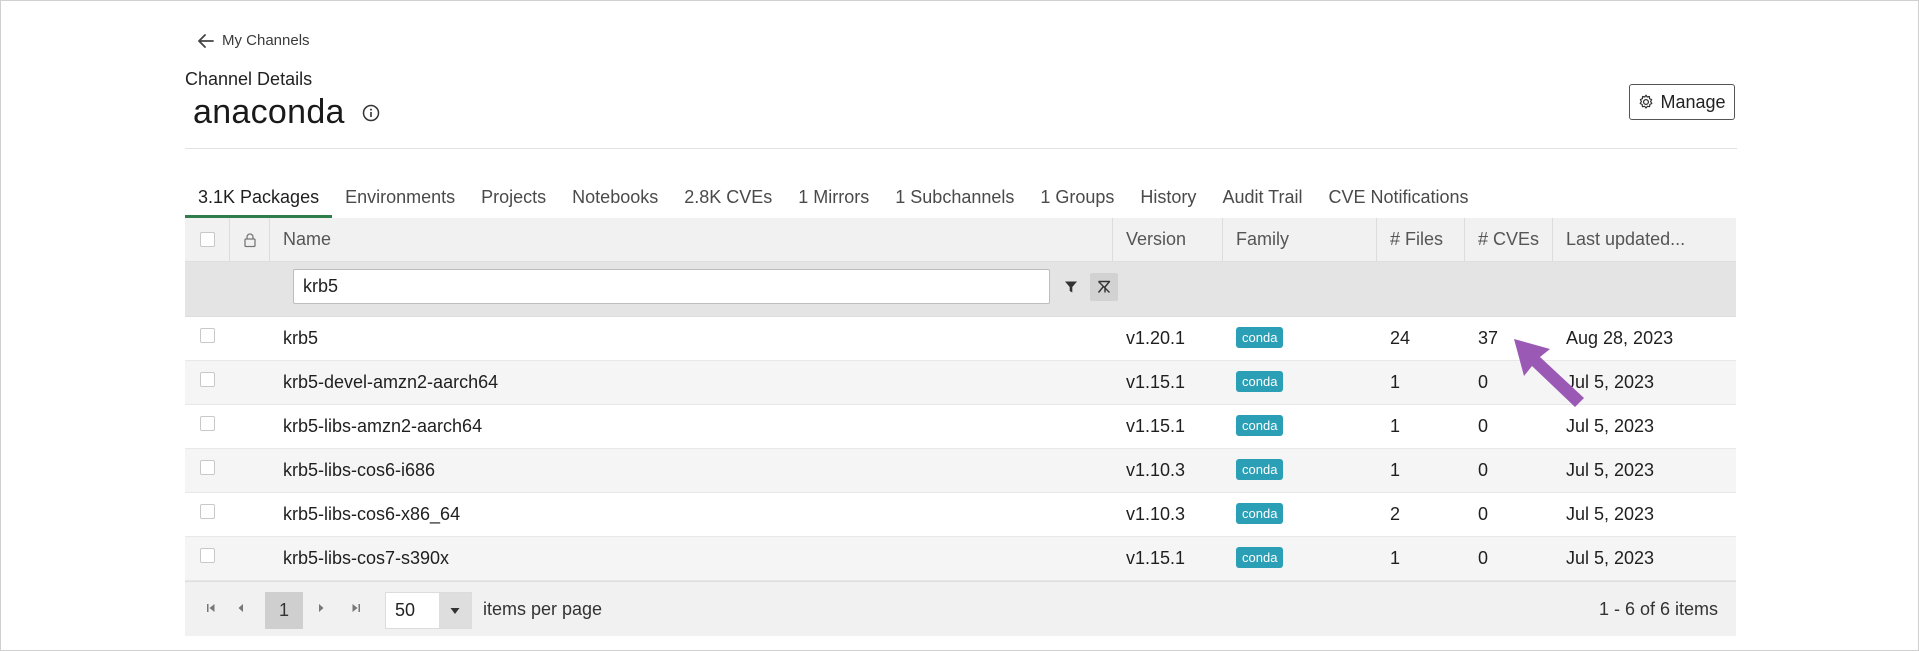  What do you see at coordinates (428, 610) in the screenshot?
I see `page-size-dropdown: 50` at bounding box center [428, 610].